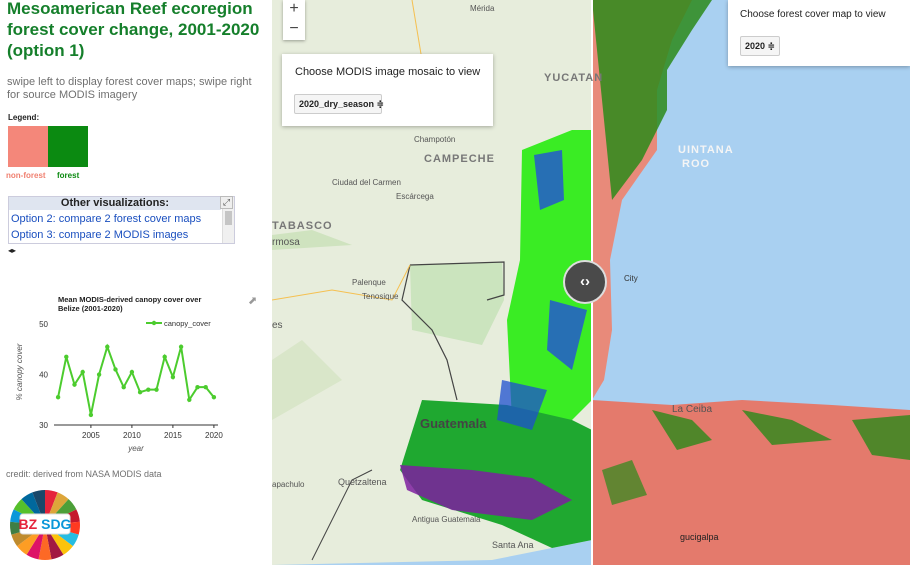 The height and width of the screenshot is (565, 910). I want to click on map-label-es: es, so click(277, 325).